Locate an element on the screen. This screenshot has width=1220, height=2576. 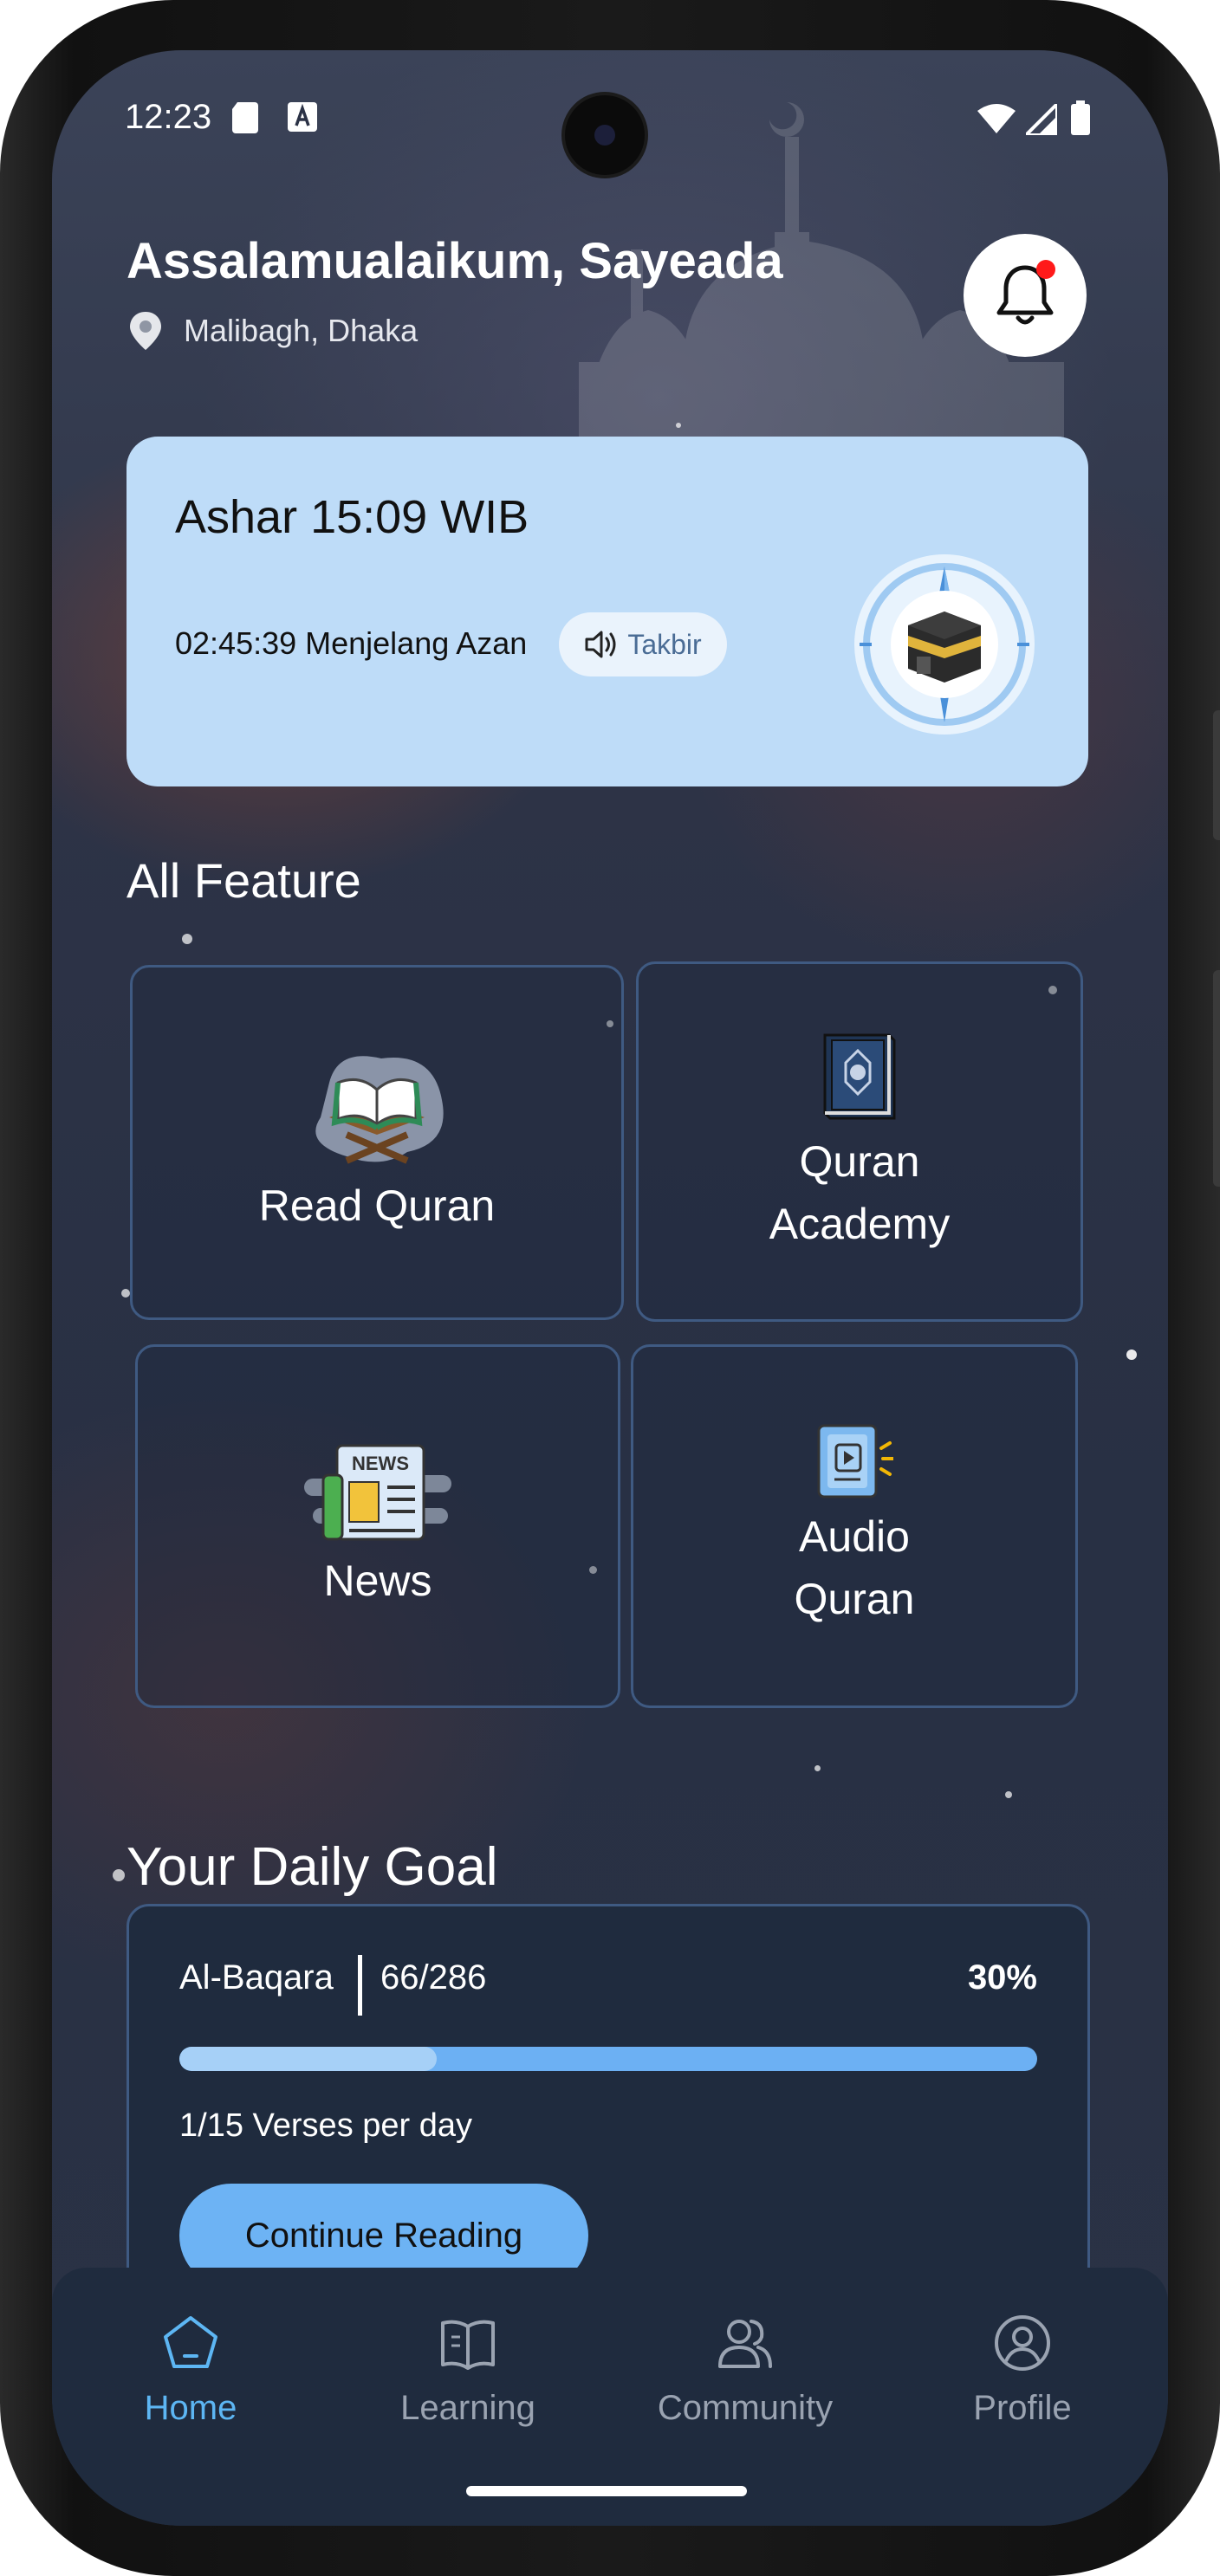
battery-icon is located at coordinates (1080, 117).